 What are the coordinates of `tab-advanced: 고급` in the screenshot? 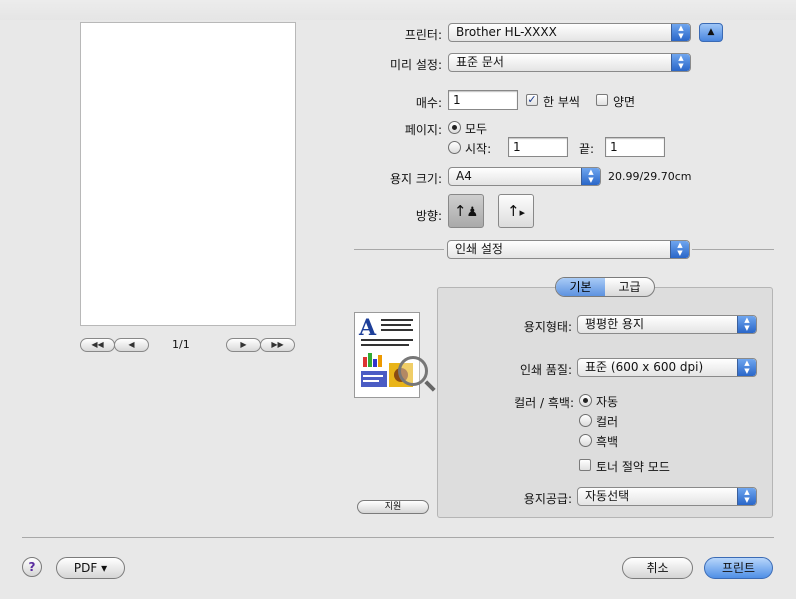 It's located at (629, 287).